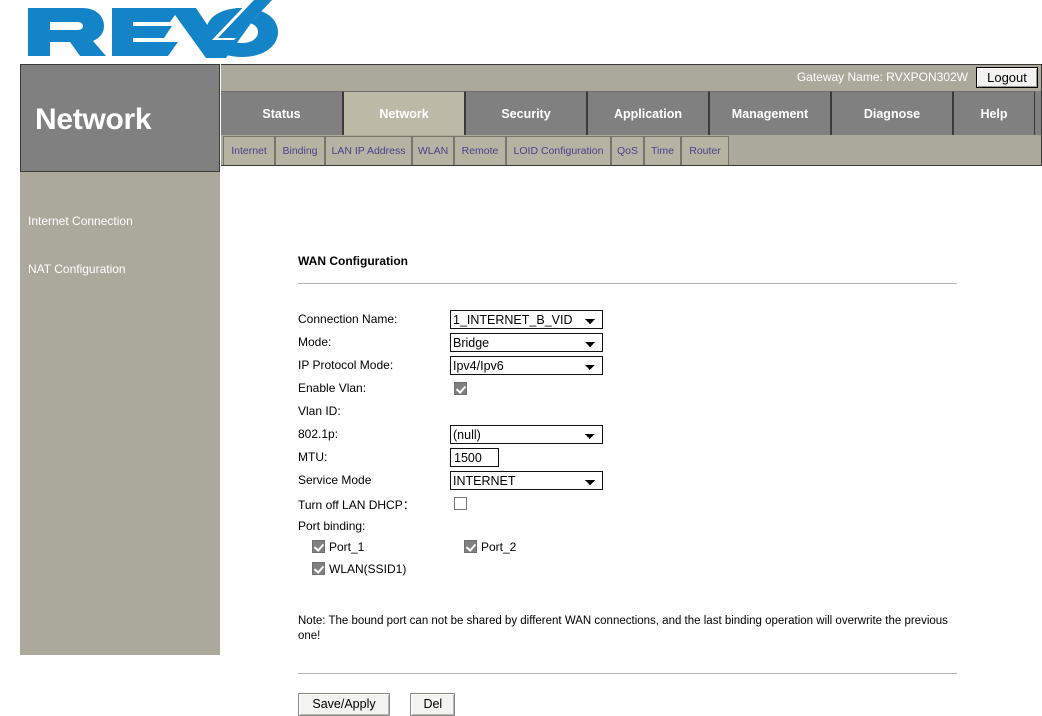 The height and width of the screenshot is (716, 1042). I want to click on enable-vlan-checkbox, so click(460, 388).